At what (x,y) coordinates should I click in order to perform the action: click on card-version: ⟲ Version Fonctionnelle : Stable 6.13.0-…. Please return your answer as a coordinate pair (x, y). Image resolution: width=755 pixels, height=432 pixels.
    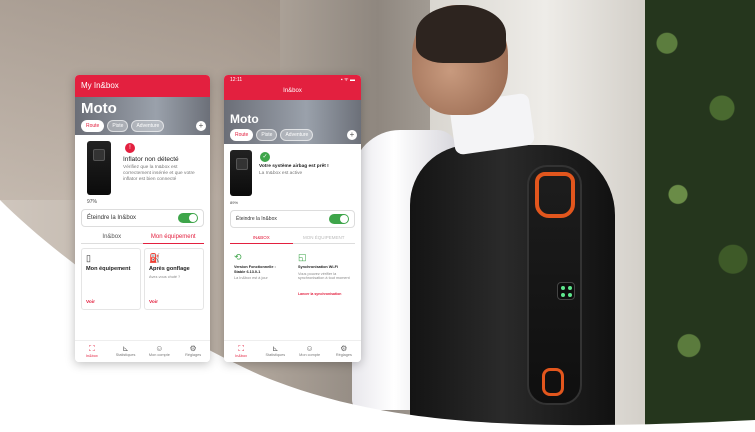
    Looking at the image, I should click on (260, 279).